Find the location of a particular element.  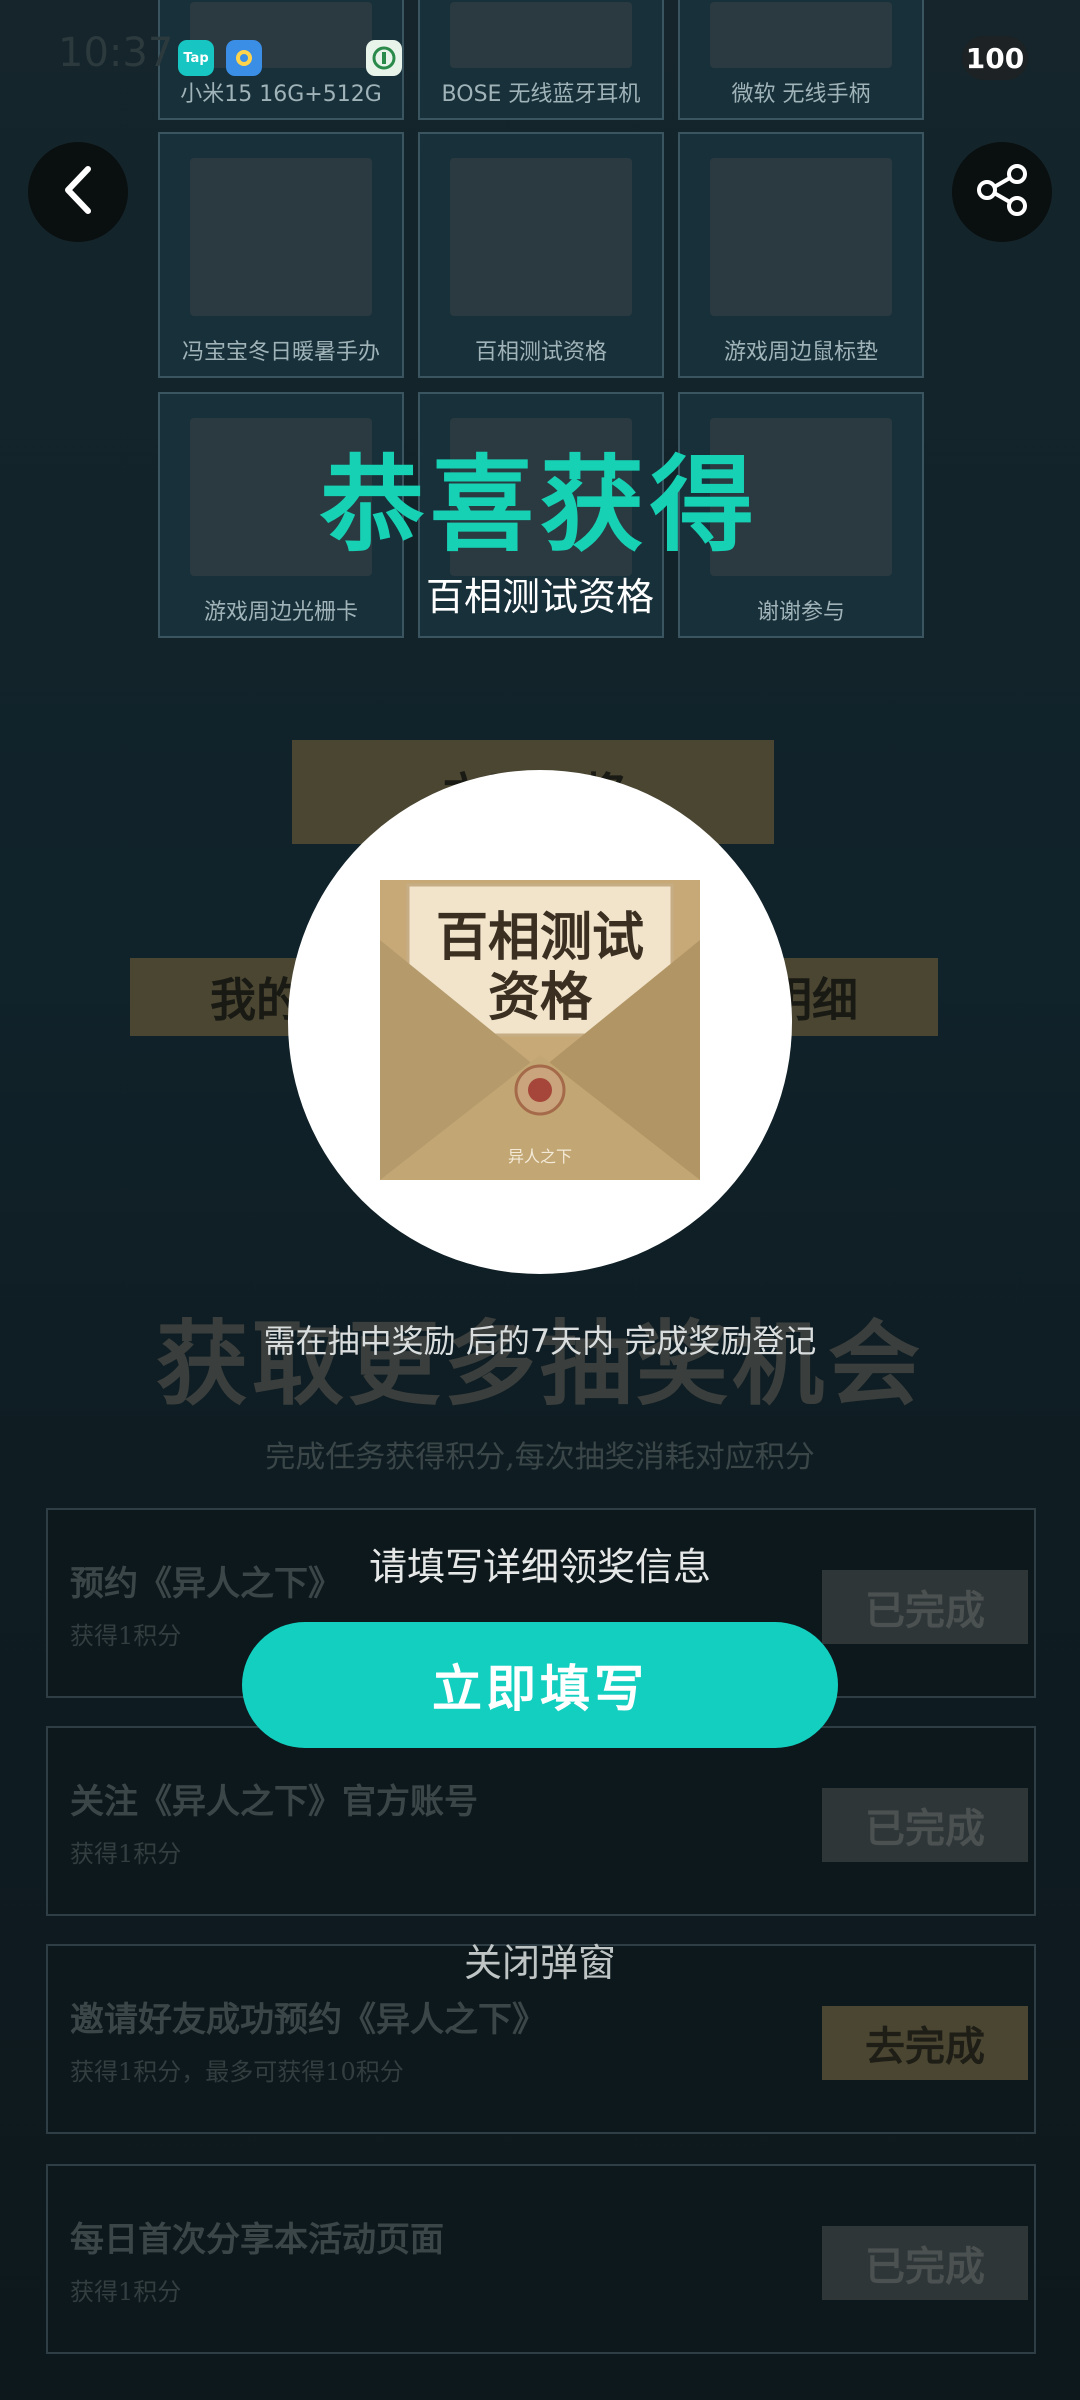

back-button is located at coordinates (78, 192).